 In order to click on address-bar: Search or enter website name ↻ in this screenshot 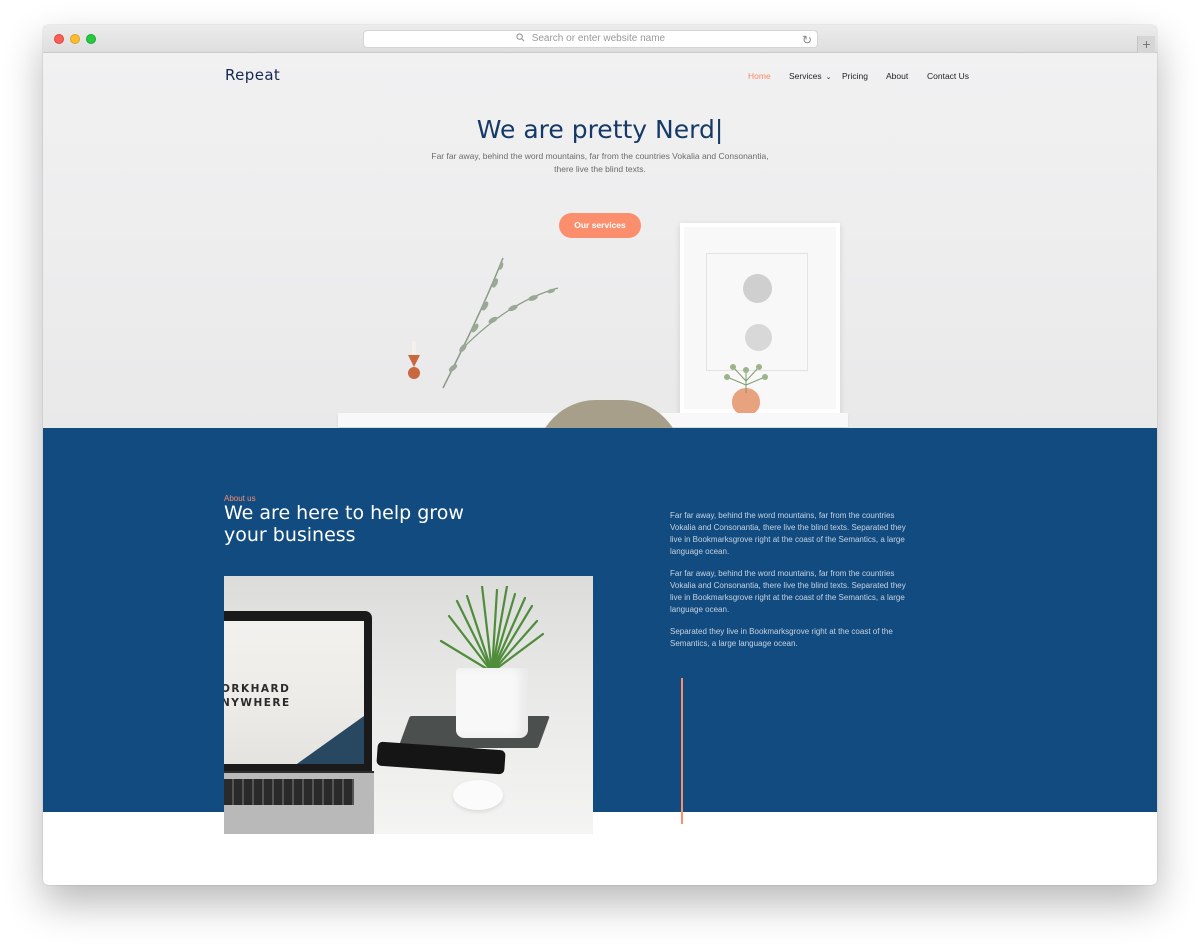, I will do `click(590, 39)`.